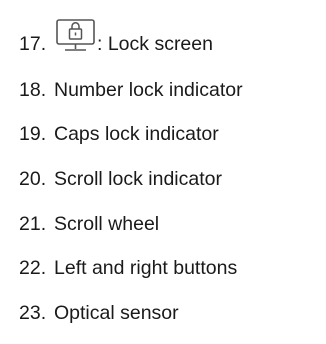 This screenshot has width=326, height=344. I want to click on item-label: Number lock indicator, so click(148, 90).